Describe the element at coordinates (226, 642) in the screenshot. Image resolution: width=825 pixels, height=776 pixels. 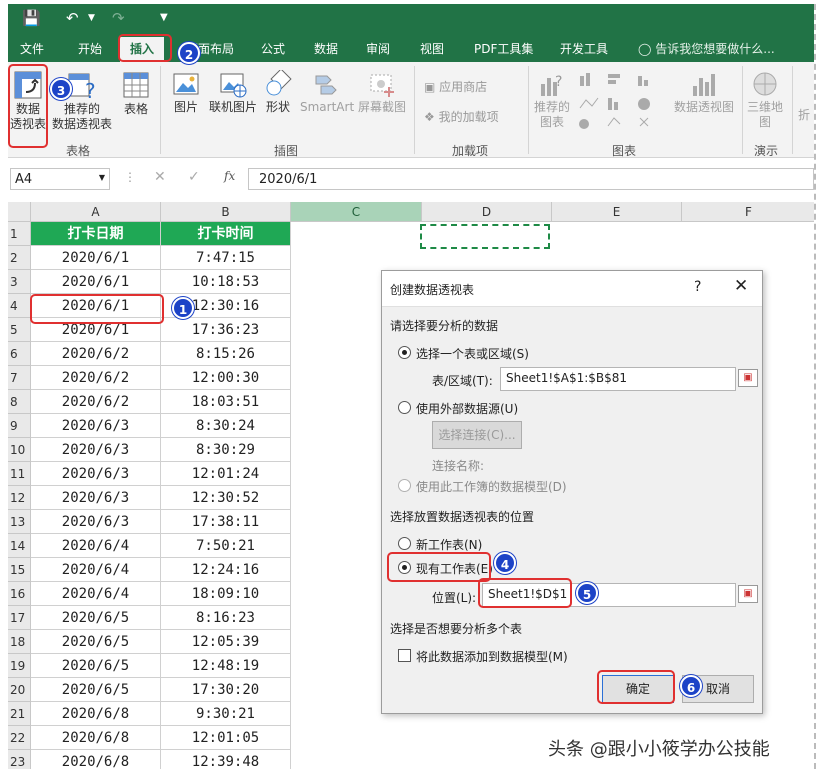
I see `table-cell: 12:05:39` at that location.